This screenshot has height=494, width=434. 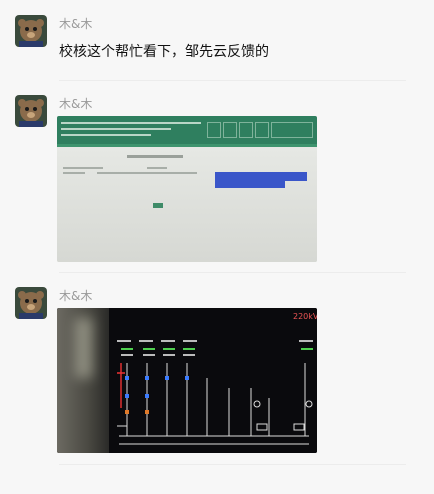 I want to click on monitor-screen: 220kV西陶变, so click(x=213, y=380).